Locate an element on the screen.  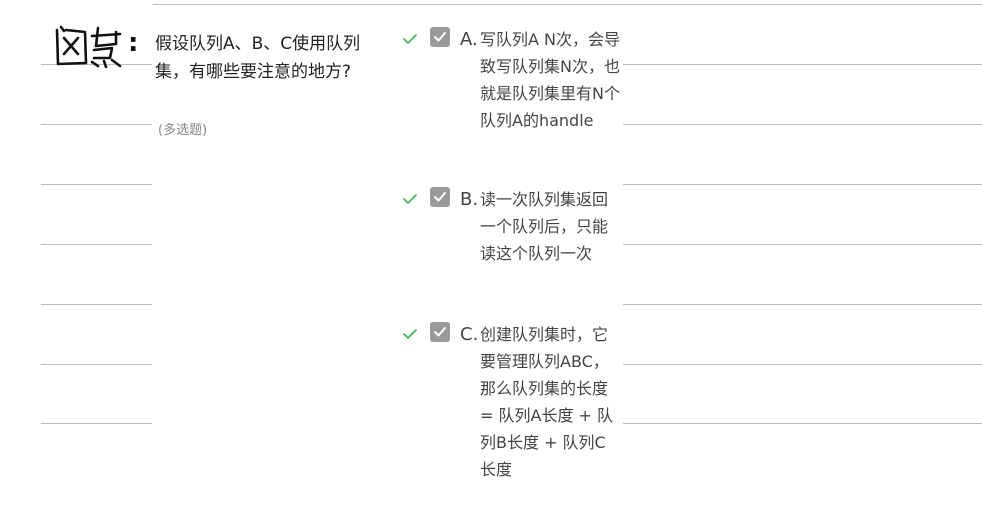
stamp-colon: : is located at coordinates (133, 43).